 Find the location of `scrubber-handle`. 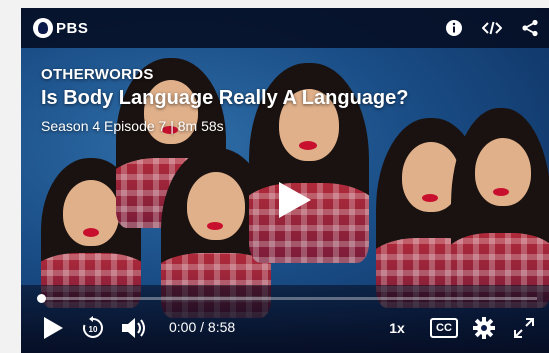

scrubber-handle is located at coordinates (41, 298).